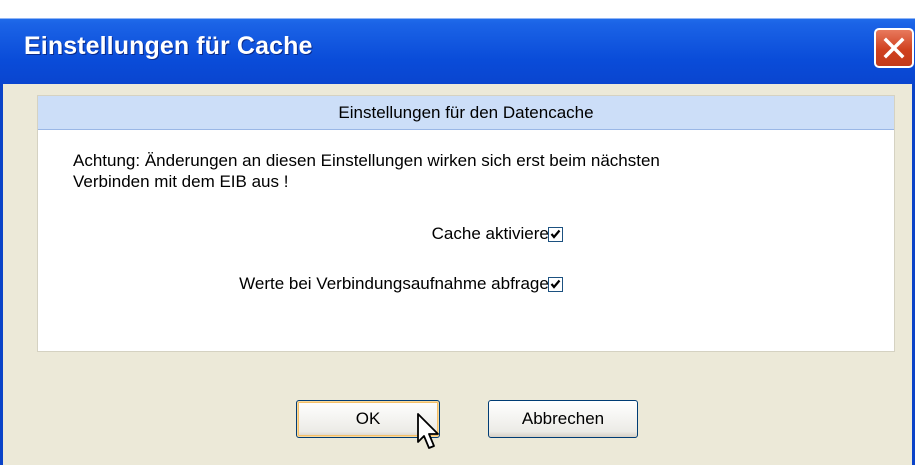  What do you see at coordinates (466, 113) in the screenshot?
I see `panel-header: Einstellungen für den Datencache` at bounding box center [466, 113].